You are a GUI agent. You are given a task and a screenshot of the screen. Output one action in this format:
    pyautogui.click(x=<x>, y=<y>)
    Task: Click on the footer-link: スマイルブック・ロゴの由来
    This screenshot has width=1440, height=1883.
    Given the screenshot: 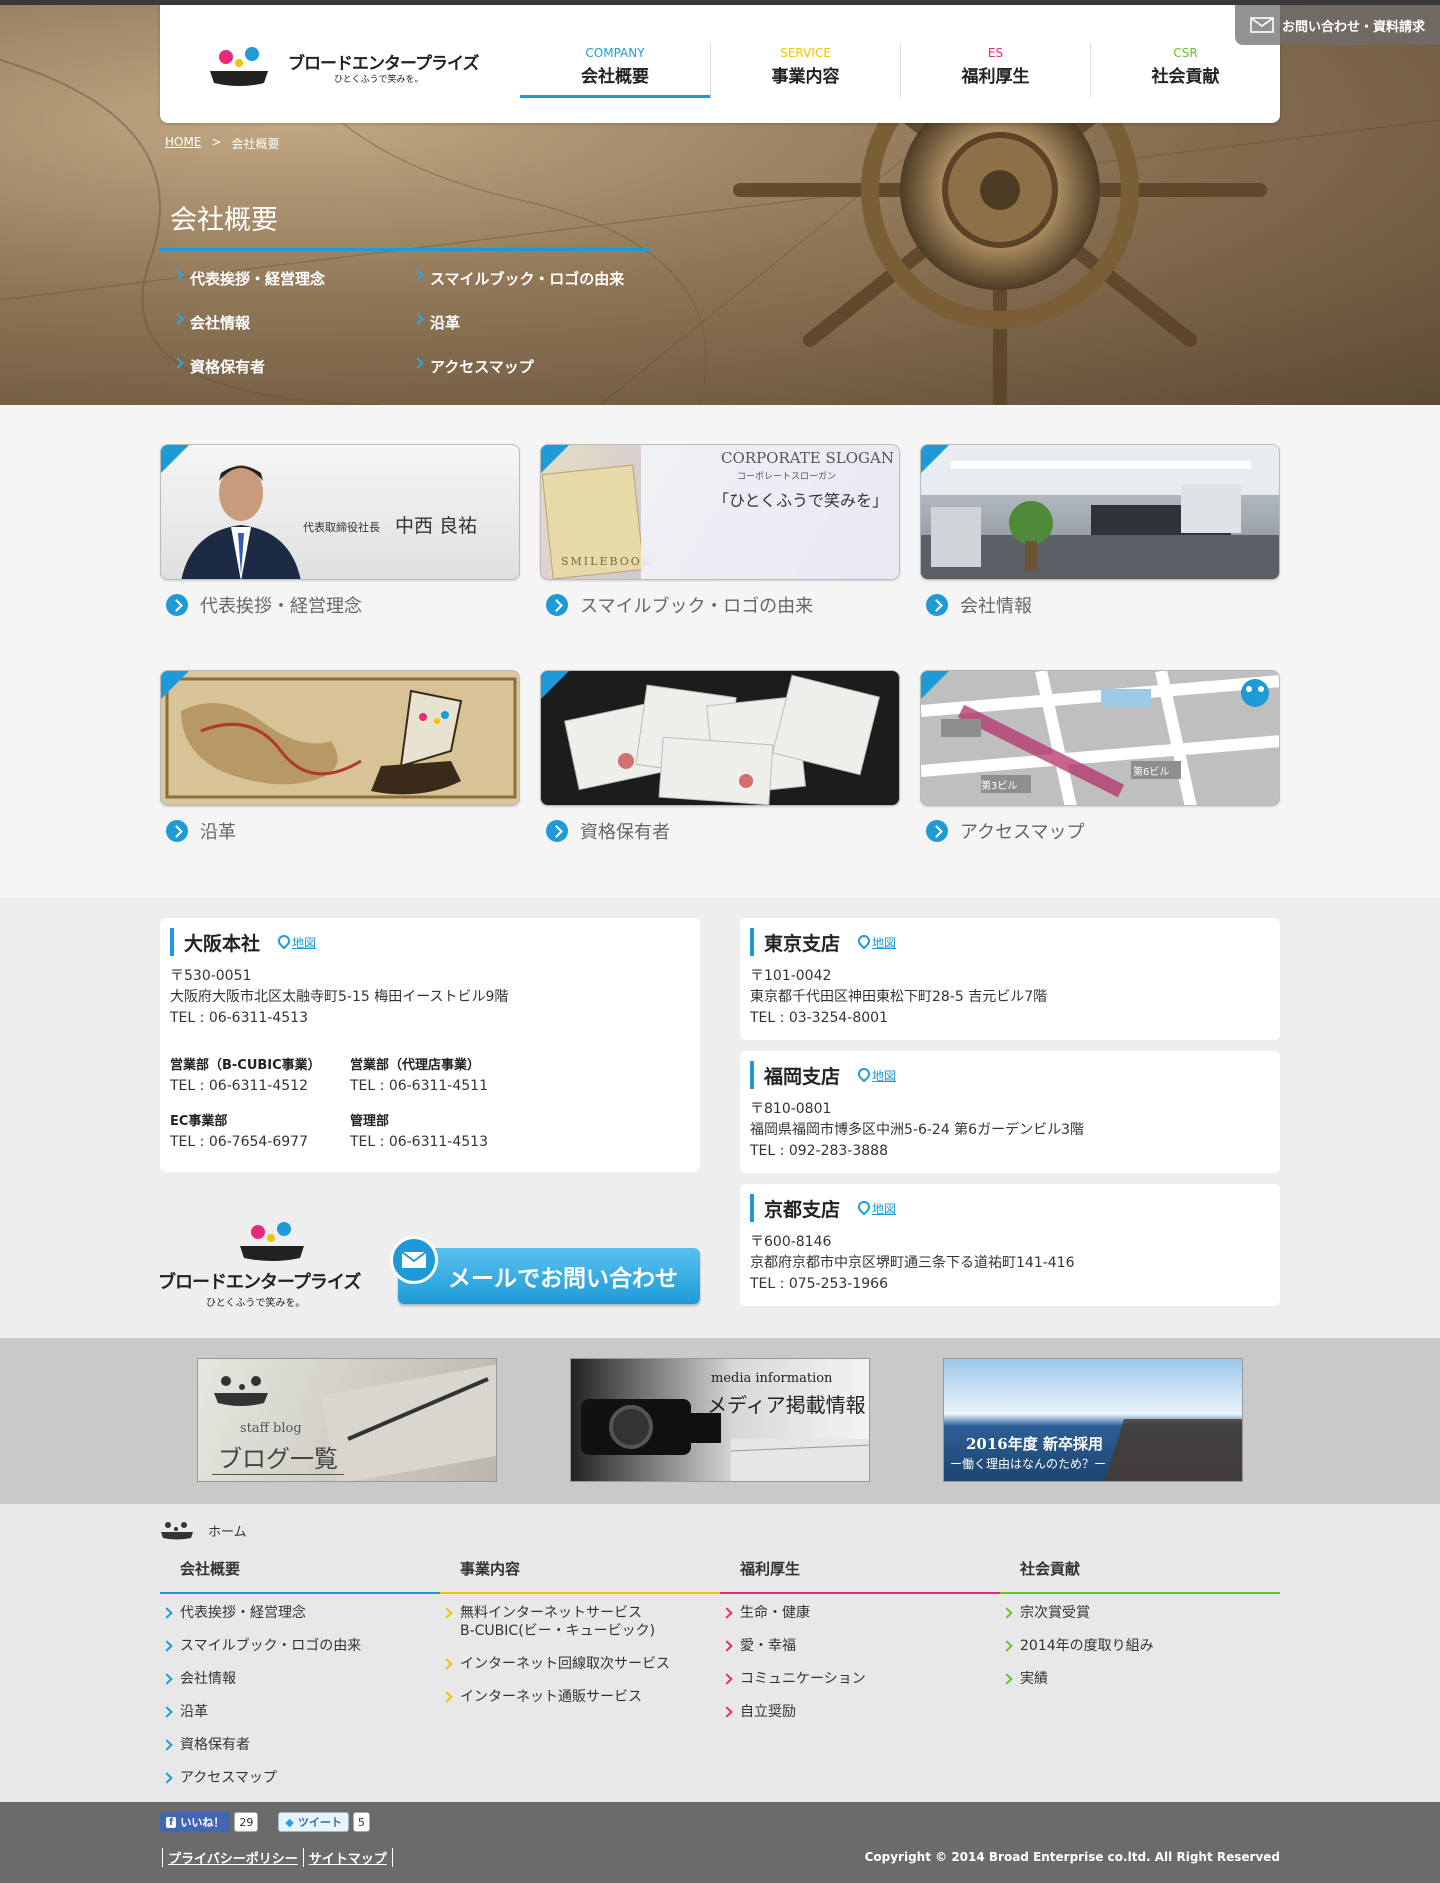 What is the action you would take?
    pyautogui.click(x=300, y=1646)
    